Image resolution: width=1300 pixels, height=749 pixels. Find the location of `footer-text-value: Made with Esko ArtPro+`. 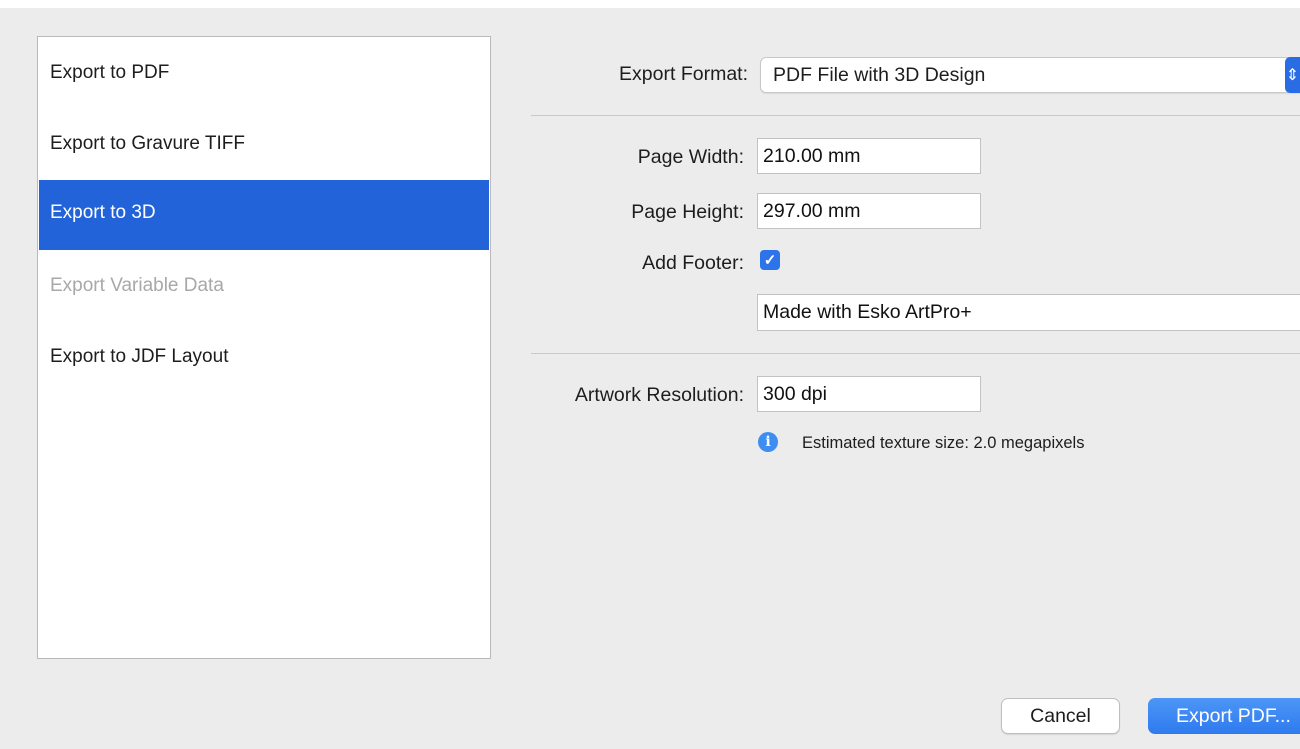

footer-text-value: Made with Esko ArtPro+ is located at coordinates (867, 312).